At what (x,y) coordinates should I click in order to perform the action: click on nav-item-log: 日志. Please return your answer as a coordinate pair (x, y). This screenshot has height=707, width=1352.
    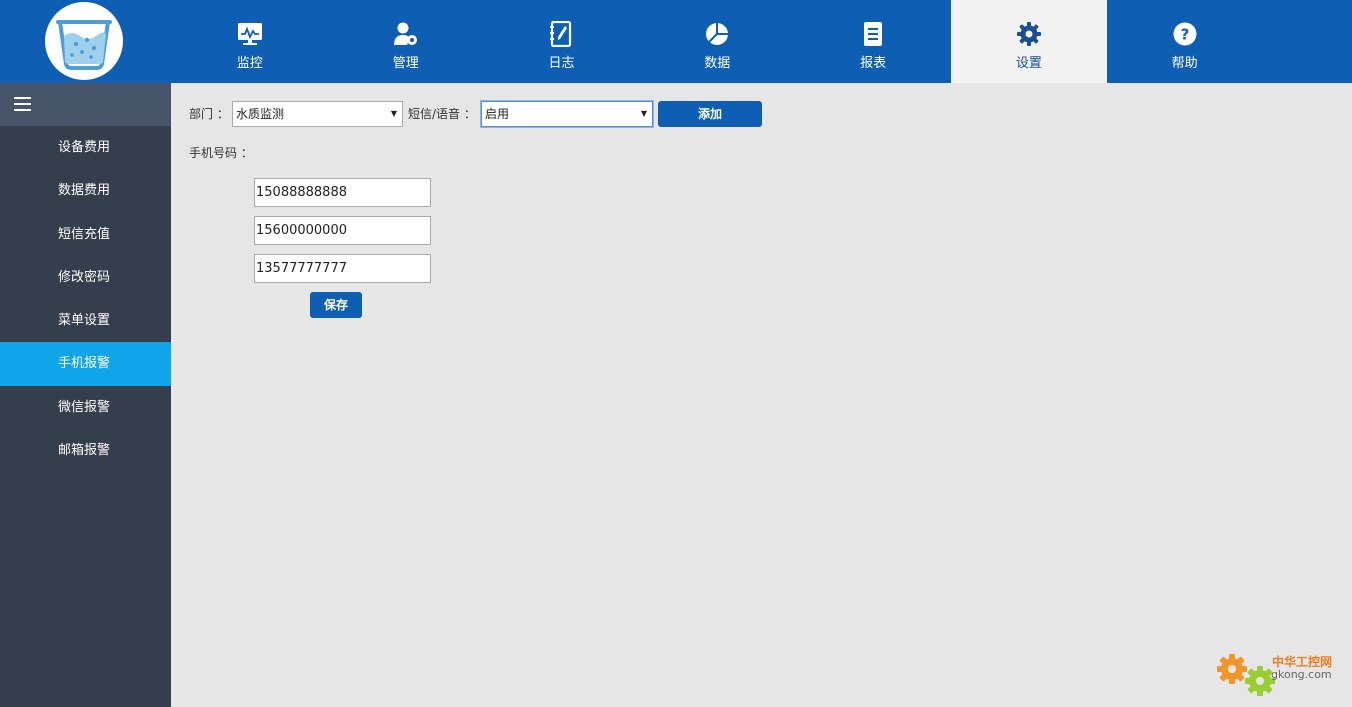
    Looking at the image, I should click on (562, 41).